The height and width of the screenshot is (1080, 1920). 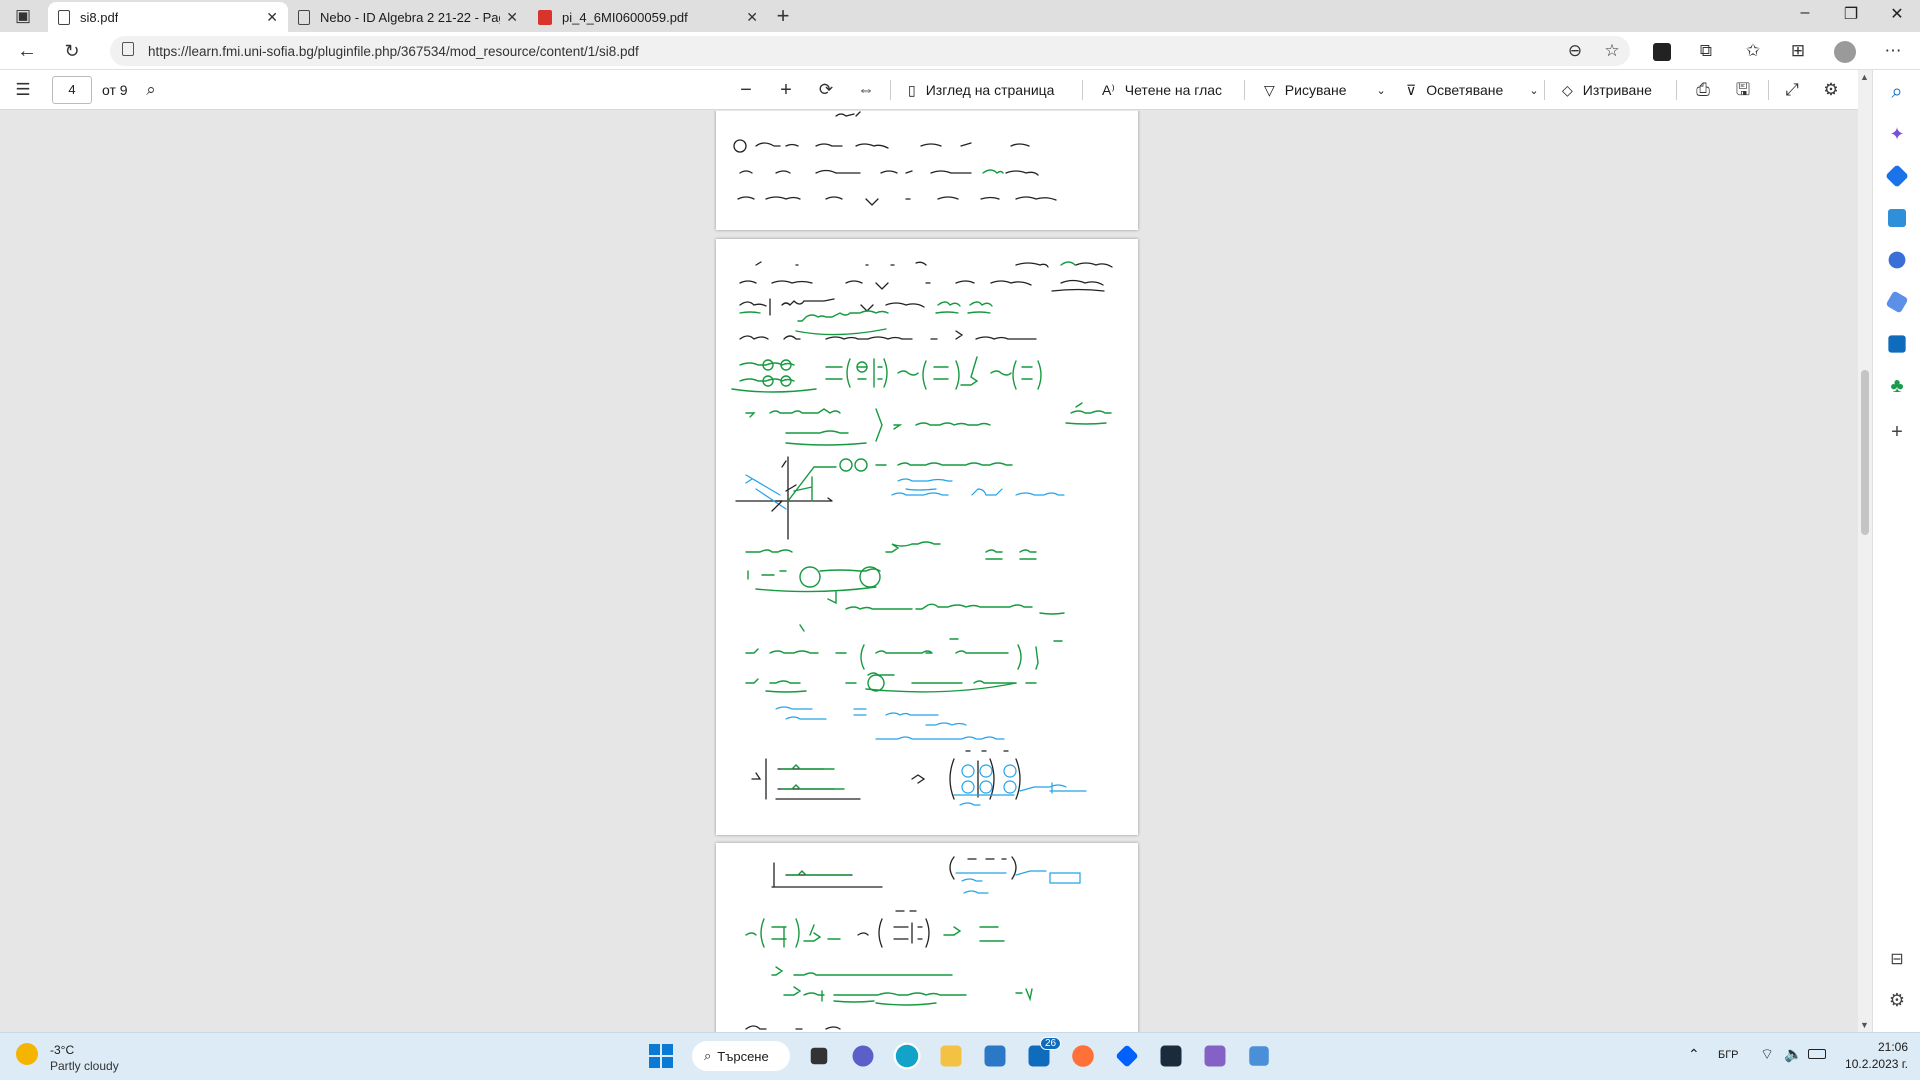 I want to click on tab-pi4: pi_4_6MI0600059.pdf ✕, so click(x=648, y=17).